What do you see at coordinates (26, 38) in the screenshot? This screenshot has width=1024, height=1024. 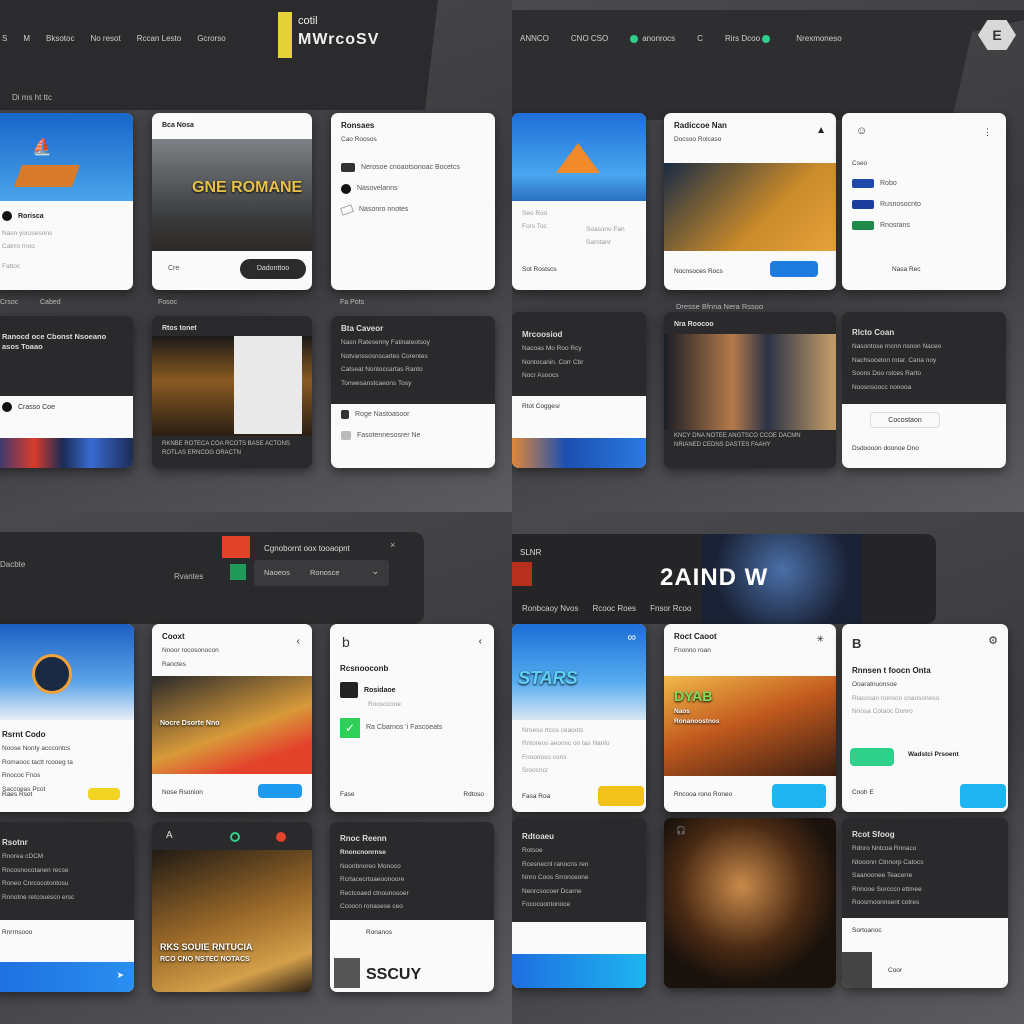 I see `nav-item: M` at bounding box center [26, 38].